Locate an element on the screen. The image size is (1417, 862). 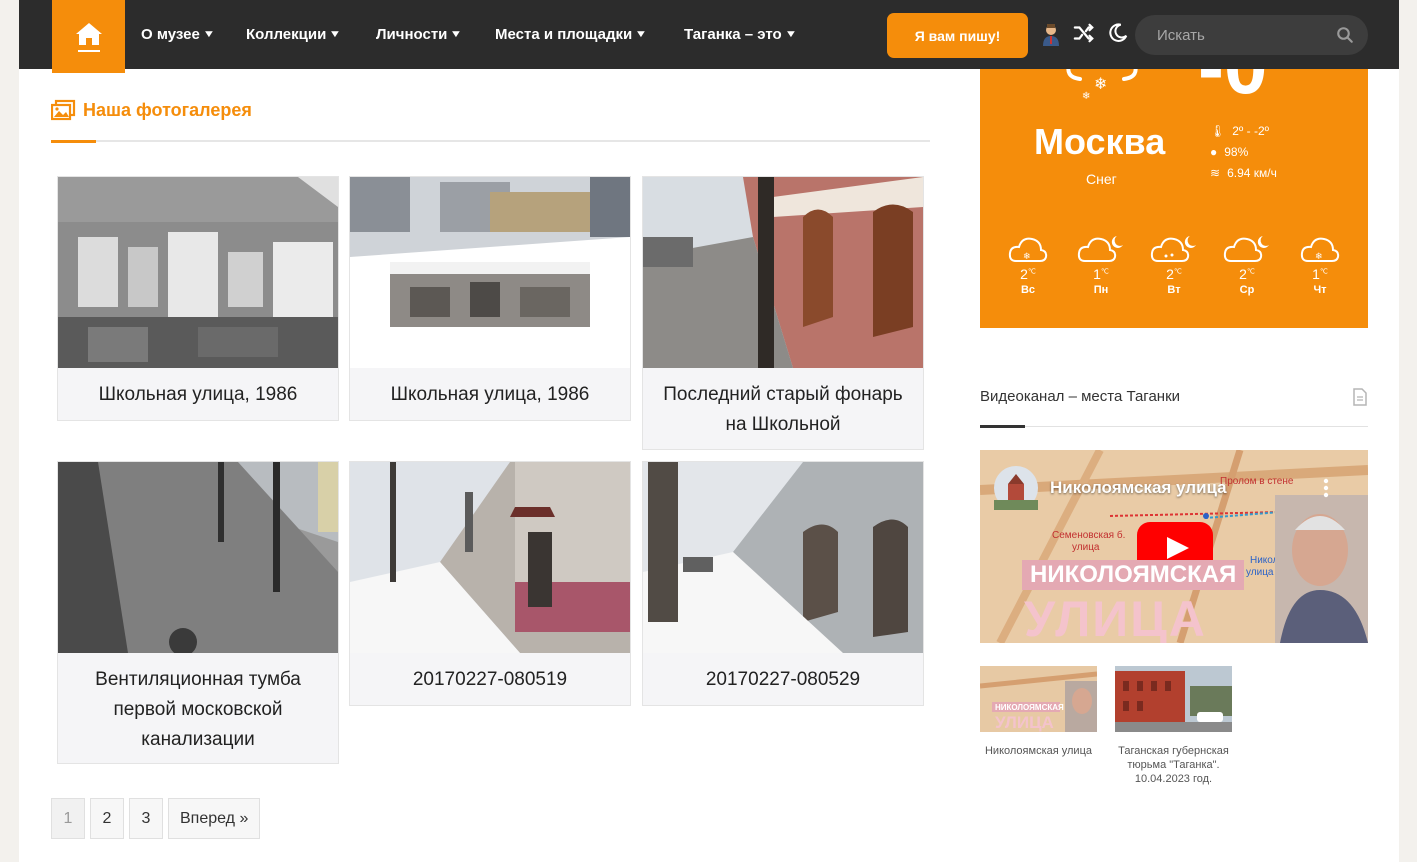
video-map-label-5: улица is located at coordinates (1260, 572).